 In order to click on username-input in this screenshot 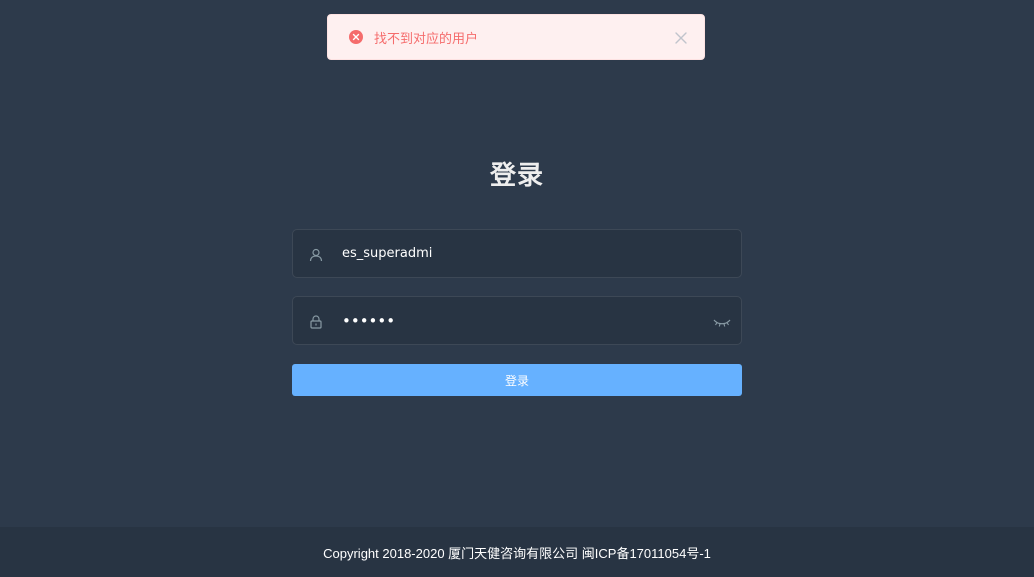, I will do `click(541, 253)`.